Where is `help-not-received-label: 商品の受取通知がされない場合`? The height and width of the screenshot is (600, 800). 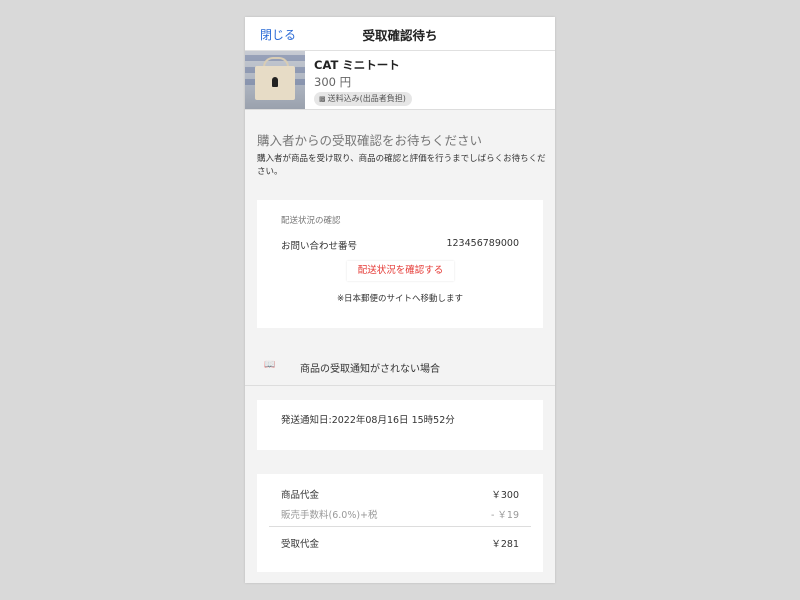
help-not-received-label: 商品の受取通知がされない場合 is located at coordinates (370, 369).